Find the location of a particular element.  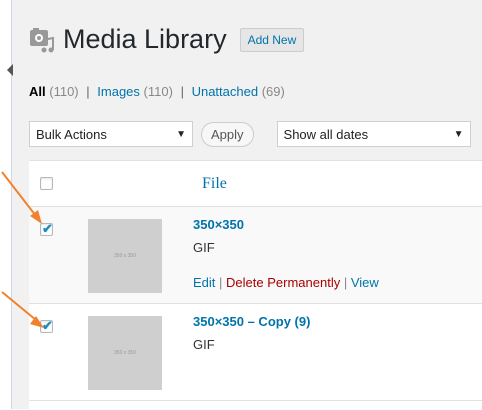

media-title-link: 350×350 – Copy (9) is located at coordinates (251, 321).